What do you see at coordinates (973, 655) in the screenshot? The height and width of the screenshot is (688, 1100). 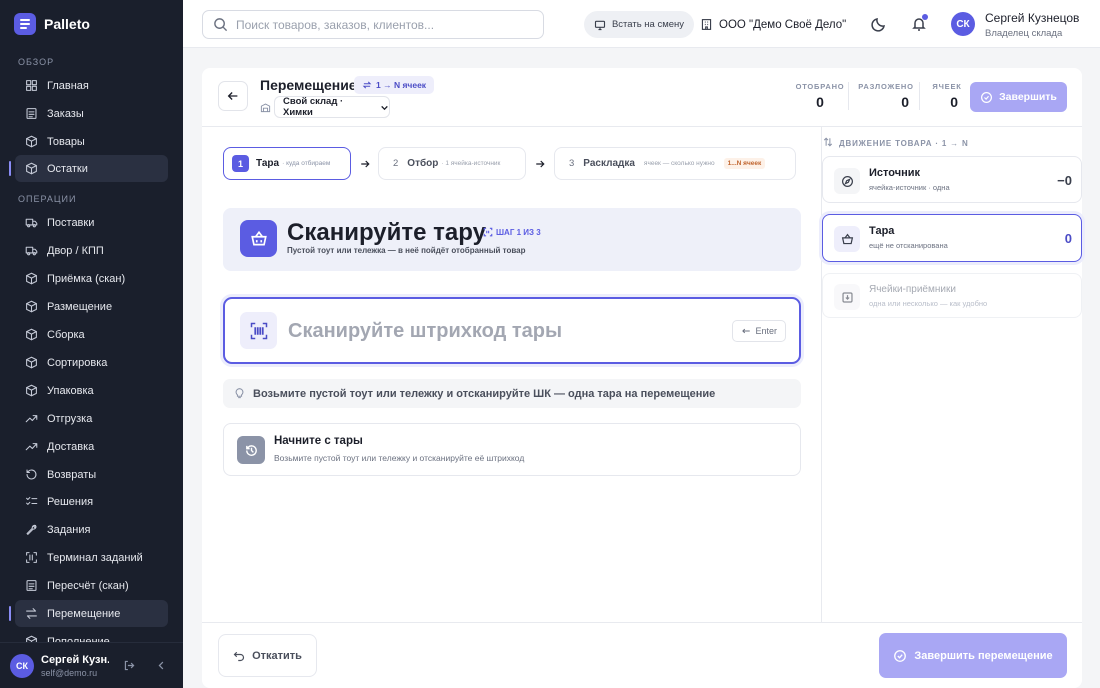 I see `finish-move-button: Завершить перемещение` at bounding box center [973, 655].